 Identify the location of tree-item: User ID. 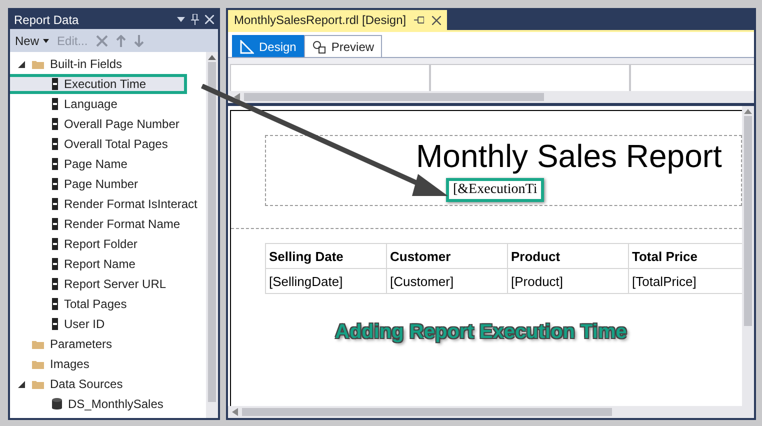
(84, 324).